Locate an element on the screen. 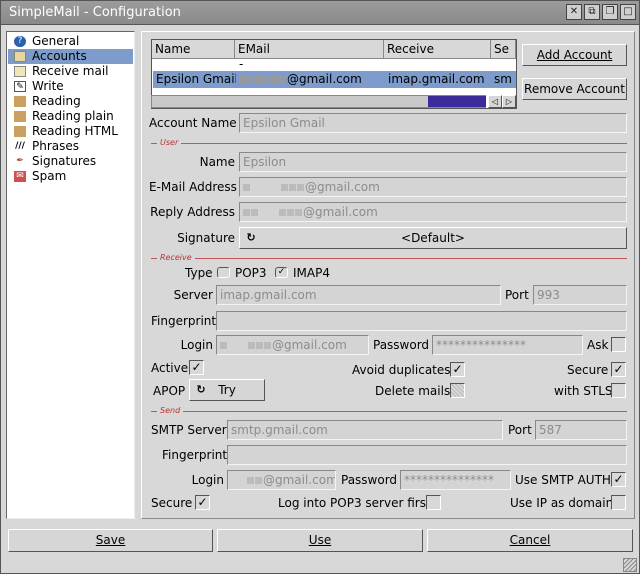 The width and height of the screenshot is (640, 574). horizontal-scrollbar is located at coordinates (318, 101).